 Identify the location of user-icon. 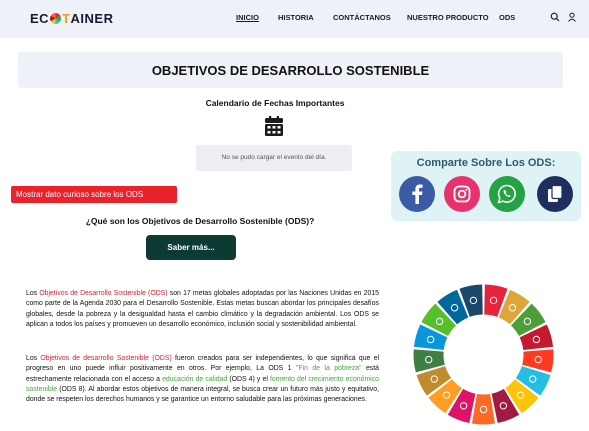
(572, 17).